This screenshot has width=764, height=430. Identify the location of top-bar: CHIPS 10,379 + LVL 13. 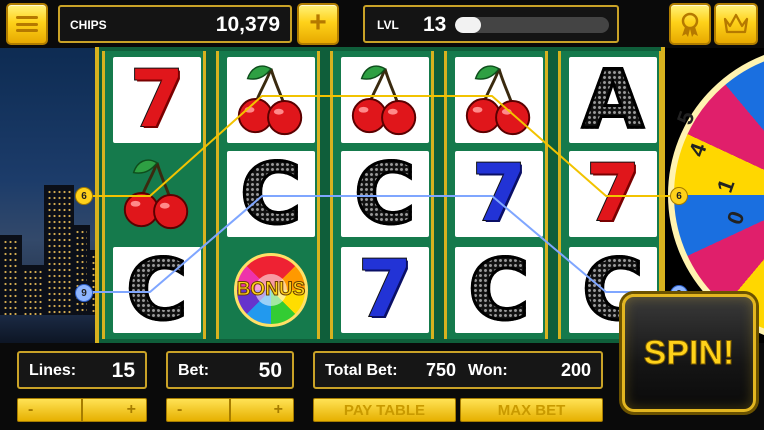
(382, 24).